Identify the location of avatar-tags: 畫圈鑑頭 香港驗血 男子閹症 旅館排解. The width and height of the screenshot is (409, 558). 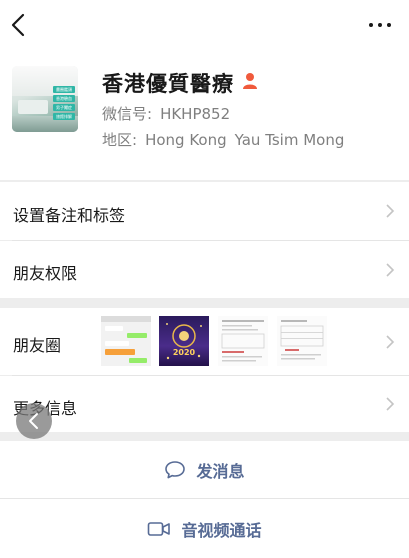
(64, 103).